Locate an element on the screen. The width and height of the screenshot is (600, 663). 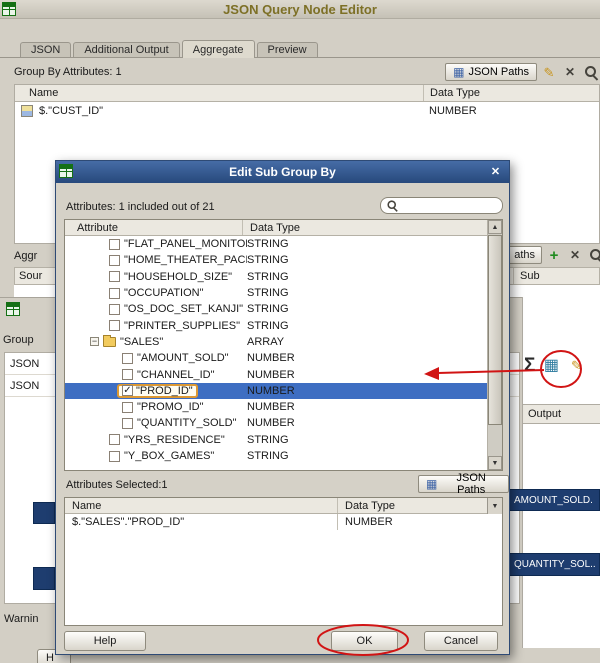
output-toolbar: Σ ▦ ✎ is located at coordinates (554, 365).